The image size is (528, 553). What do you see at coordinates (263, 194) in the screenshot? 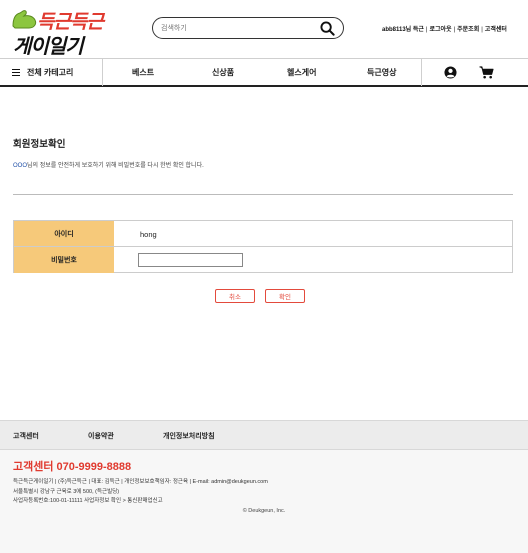
I see `divider` at bounding box center [263, 194].